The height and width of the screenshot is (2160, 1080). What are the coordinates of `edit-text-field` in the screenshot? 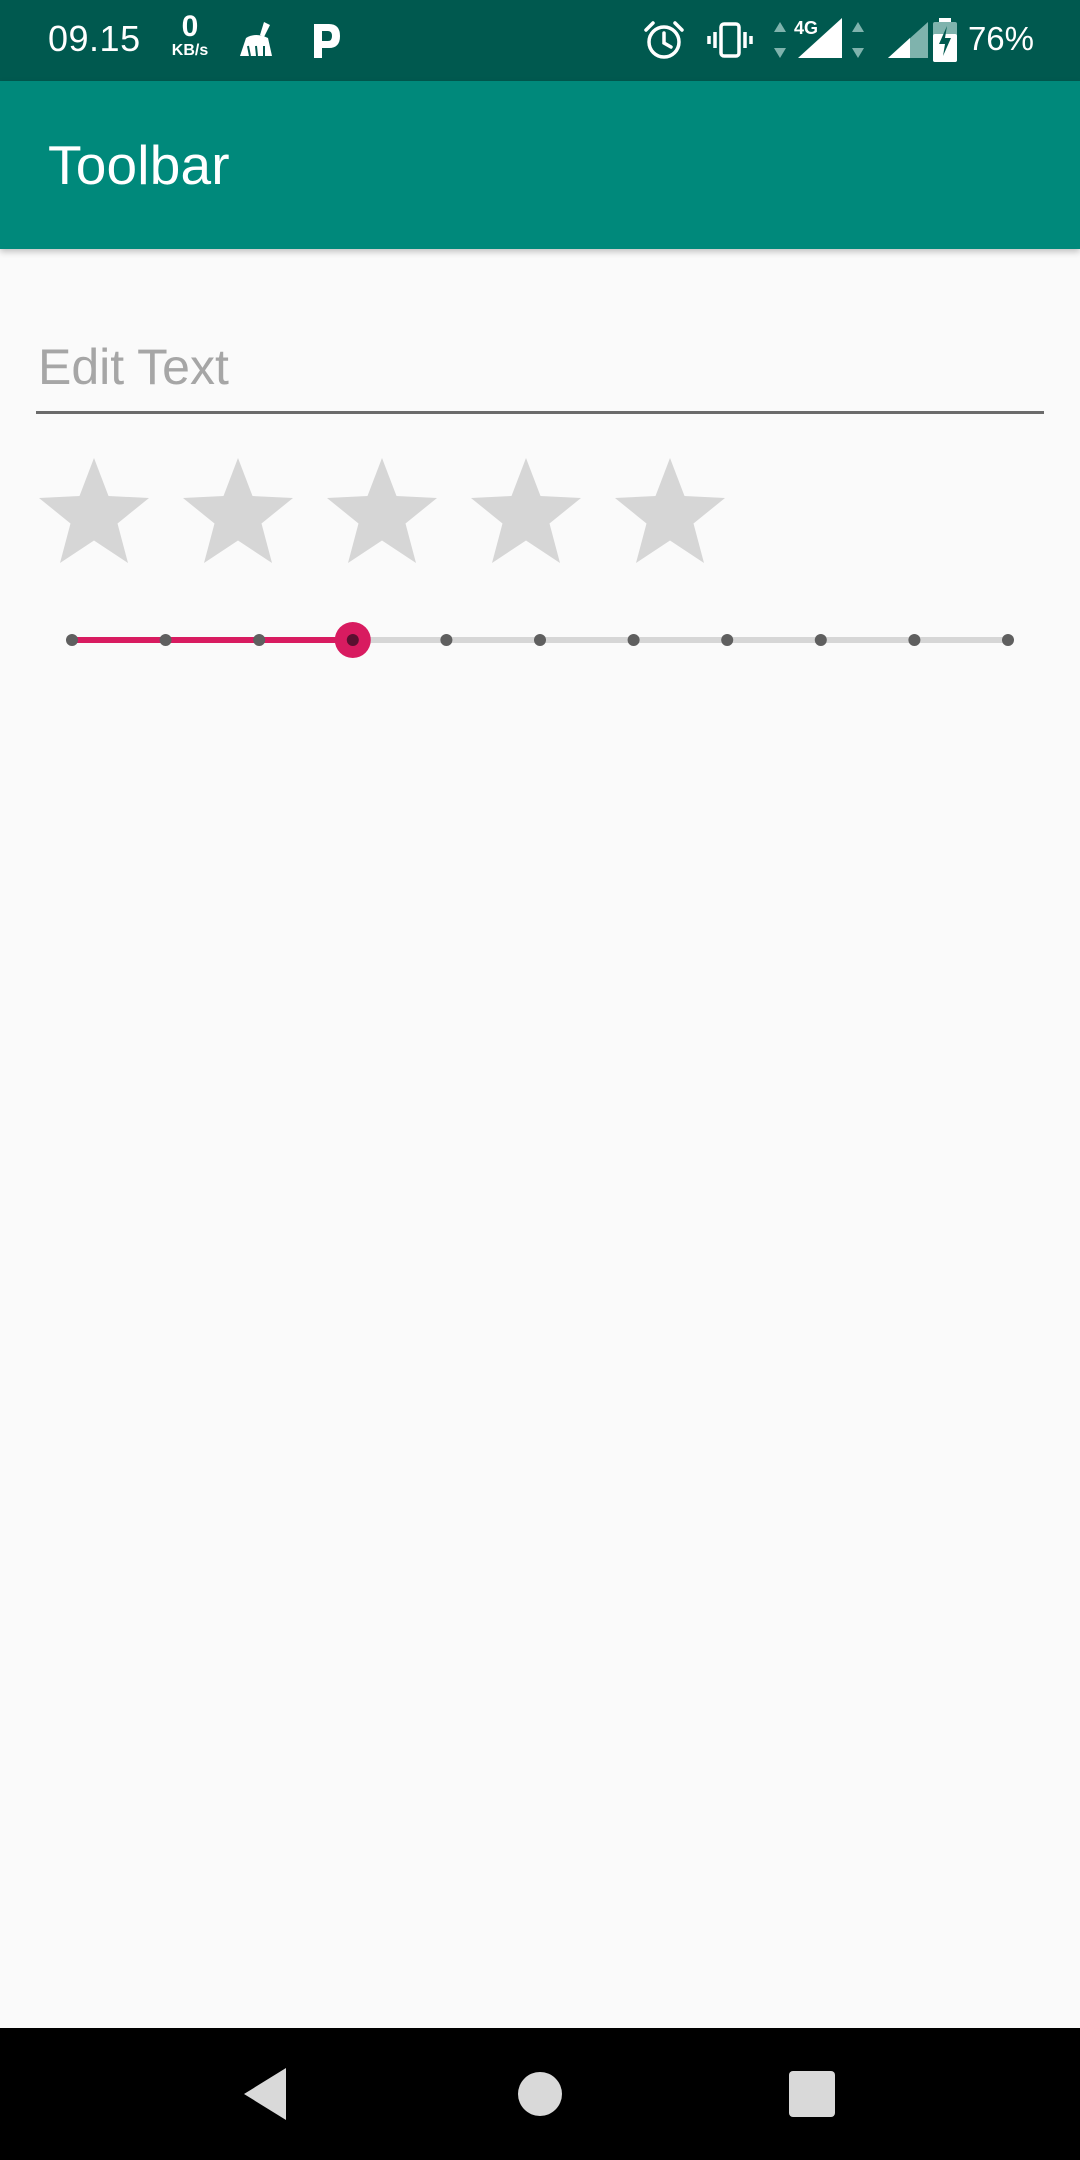 It's located at (540, 372).